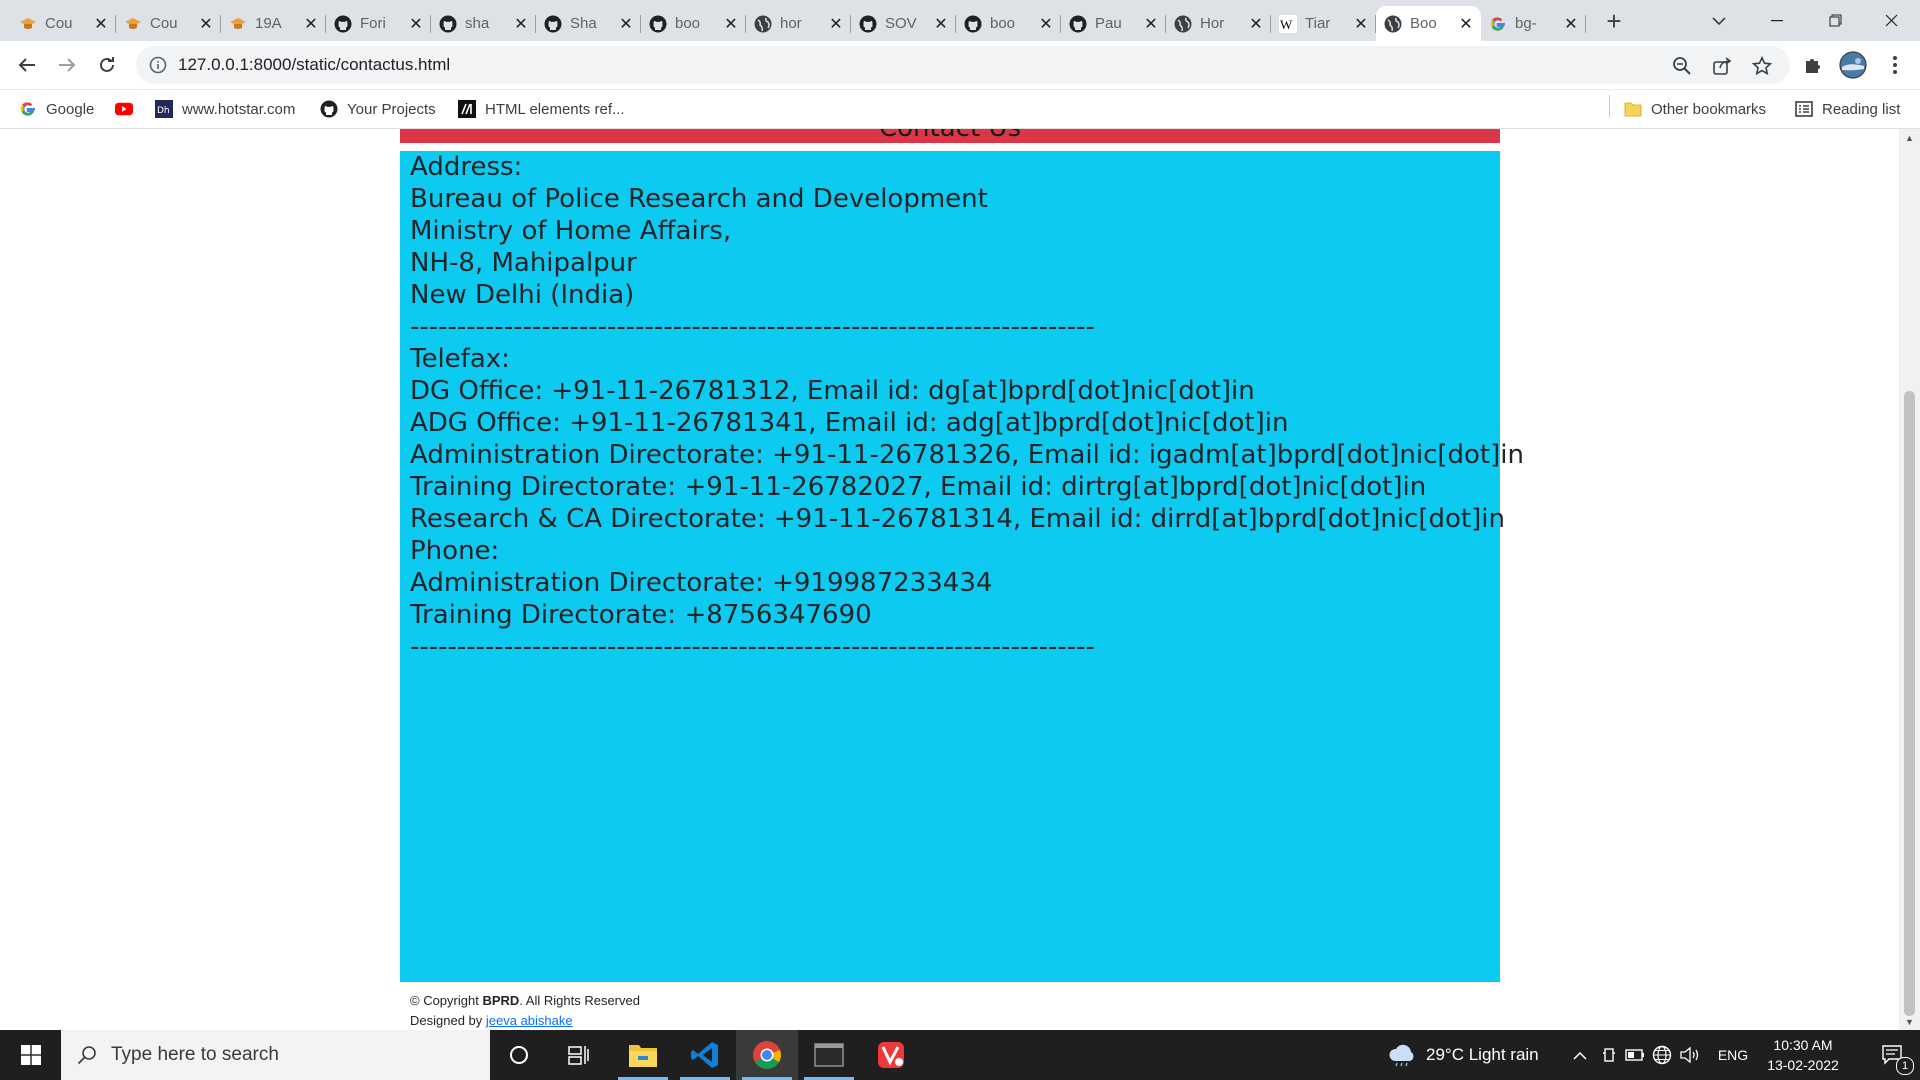 The width and height of the screenshot is (1920, 1080). I want to click on back-button, so click(27, 65).